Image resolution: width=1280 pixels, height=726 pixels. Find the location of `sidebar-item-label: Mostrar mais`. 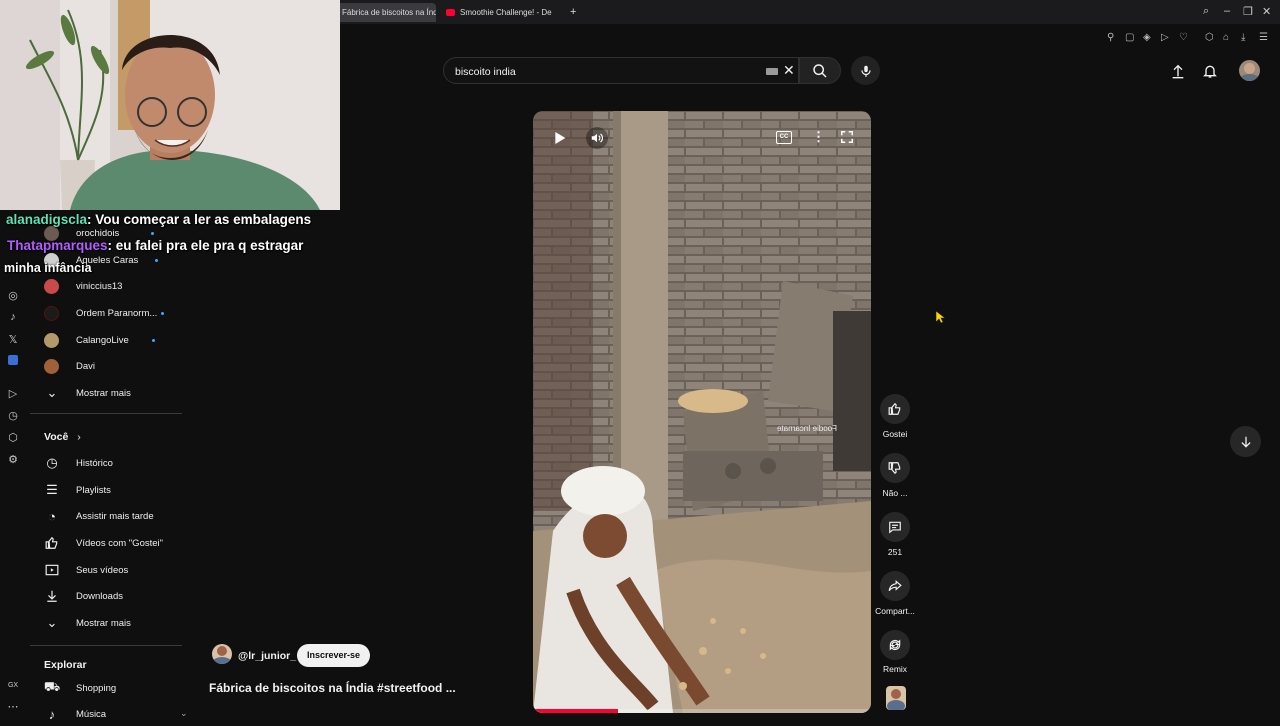

sidebar-item-label: Mostrar mais is located at coordinates (103, 393).